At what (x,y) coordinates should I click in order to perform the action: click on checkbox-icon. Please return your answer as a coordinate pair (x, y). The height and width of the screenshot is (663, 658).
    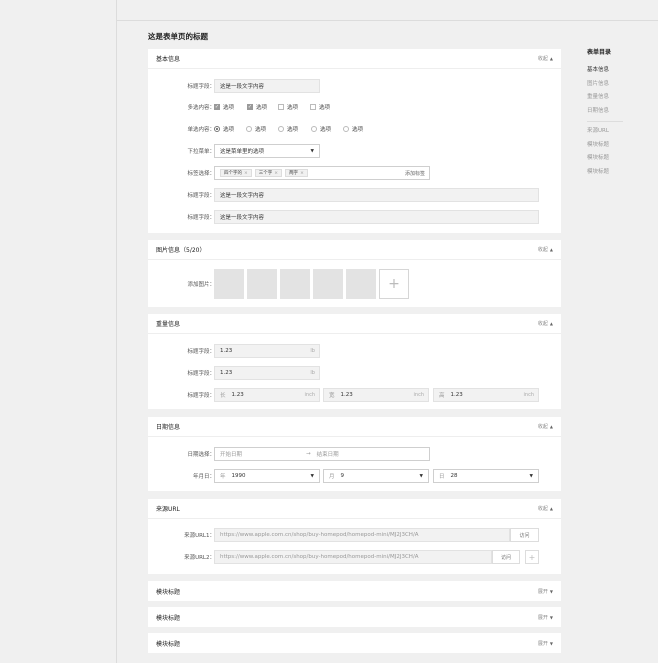
    Looking at the image, I should click on (281, 107).